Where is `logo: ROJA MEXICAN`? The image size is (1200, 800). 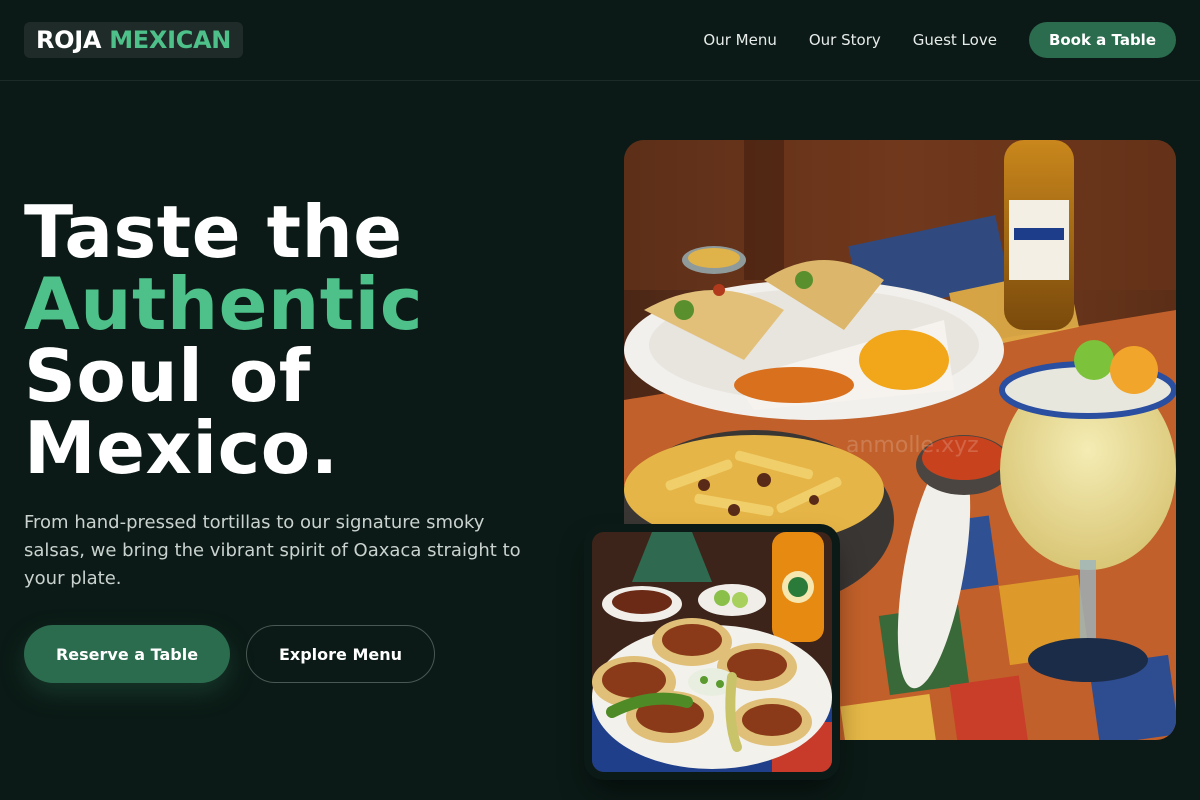
logo: ROJA MEXICAN is located at coordinates (134, 40).